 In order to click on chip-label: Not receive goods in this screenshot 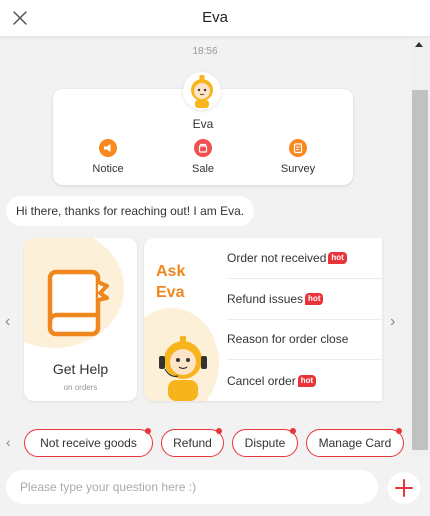, I will do `click(88, 443)`.